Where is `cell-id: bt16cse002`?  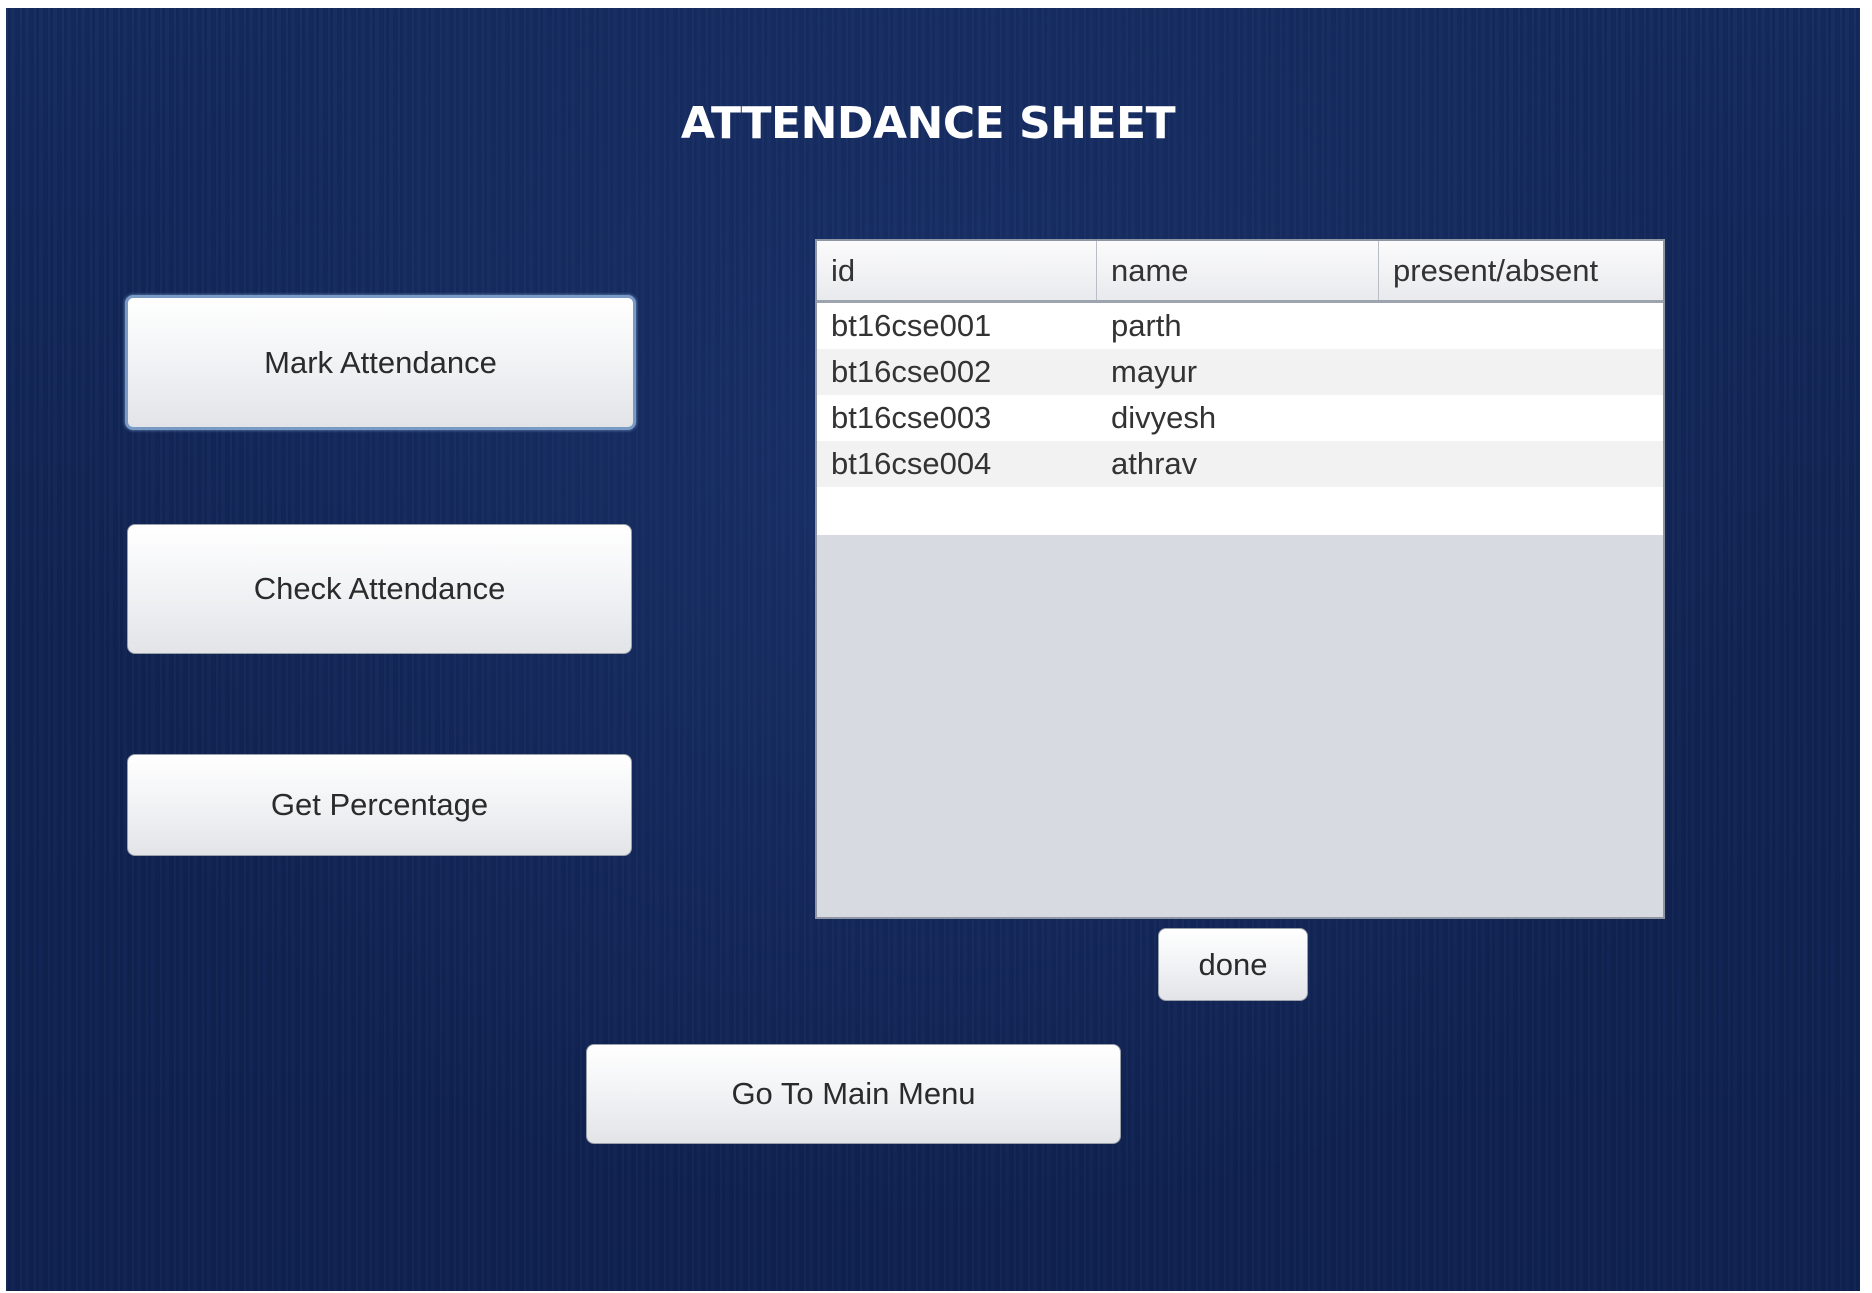
cell-id: bt16cse002 is located at coordinates (957, 372).